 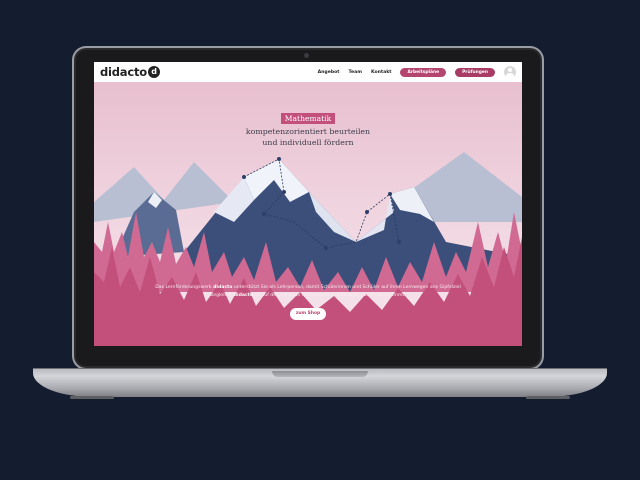 I want to click on intro-part-3: begleitet, so click(x=220, y=295).